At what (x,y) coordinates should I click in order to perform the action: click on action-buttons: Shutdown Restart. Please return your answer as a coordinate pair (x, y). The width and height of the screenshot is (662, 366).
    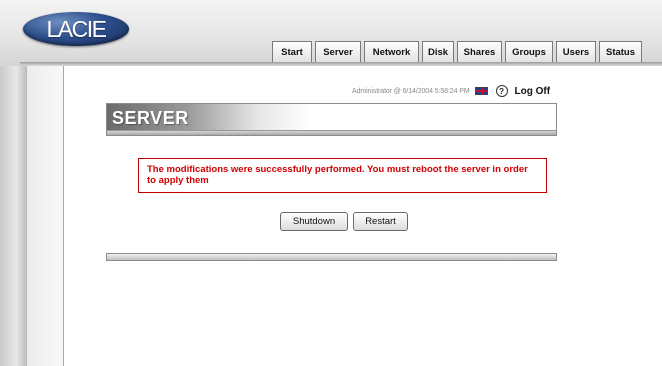
    Looking at the image, I should click on (344, 221).